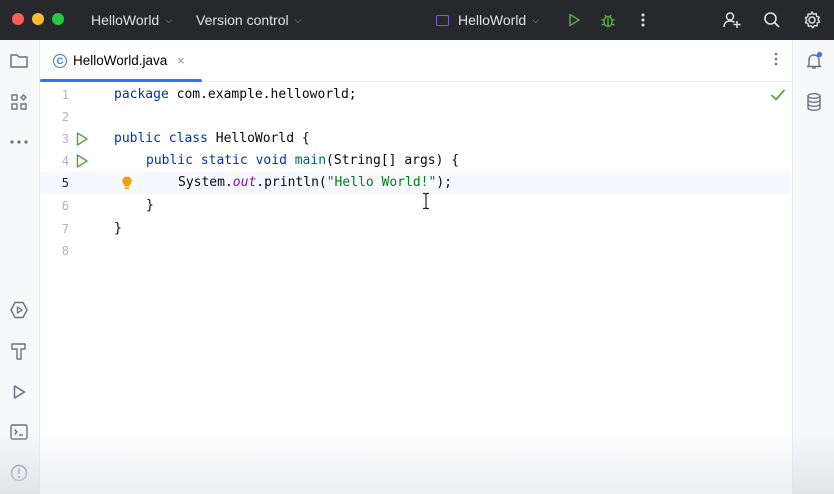  I want to click on vcs-selector: Version control ⌵, so click(248, 20).